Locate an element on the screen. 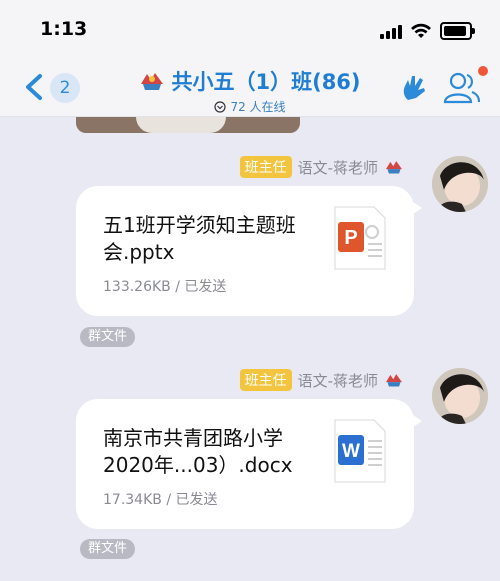  cellular-signal-icon is located at coordinates (391, 31).